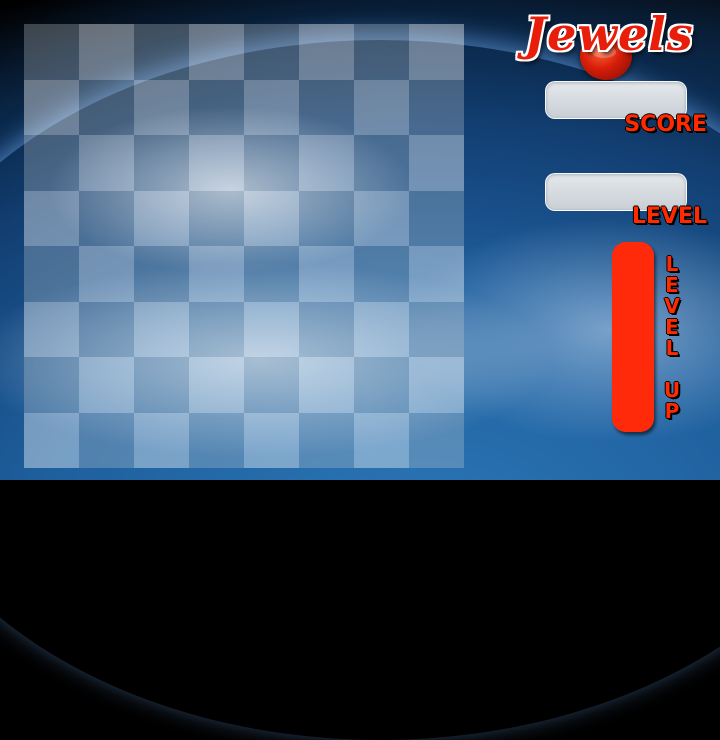 Image resolution: width=720 pixels, height=740 pixels. Describe the element at coordinates (665, 124) in the screenshot. I see `score-label: SCORE` at that location.